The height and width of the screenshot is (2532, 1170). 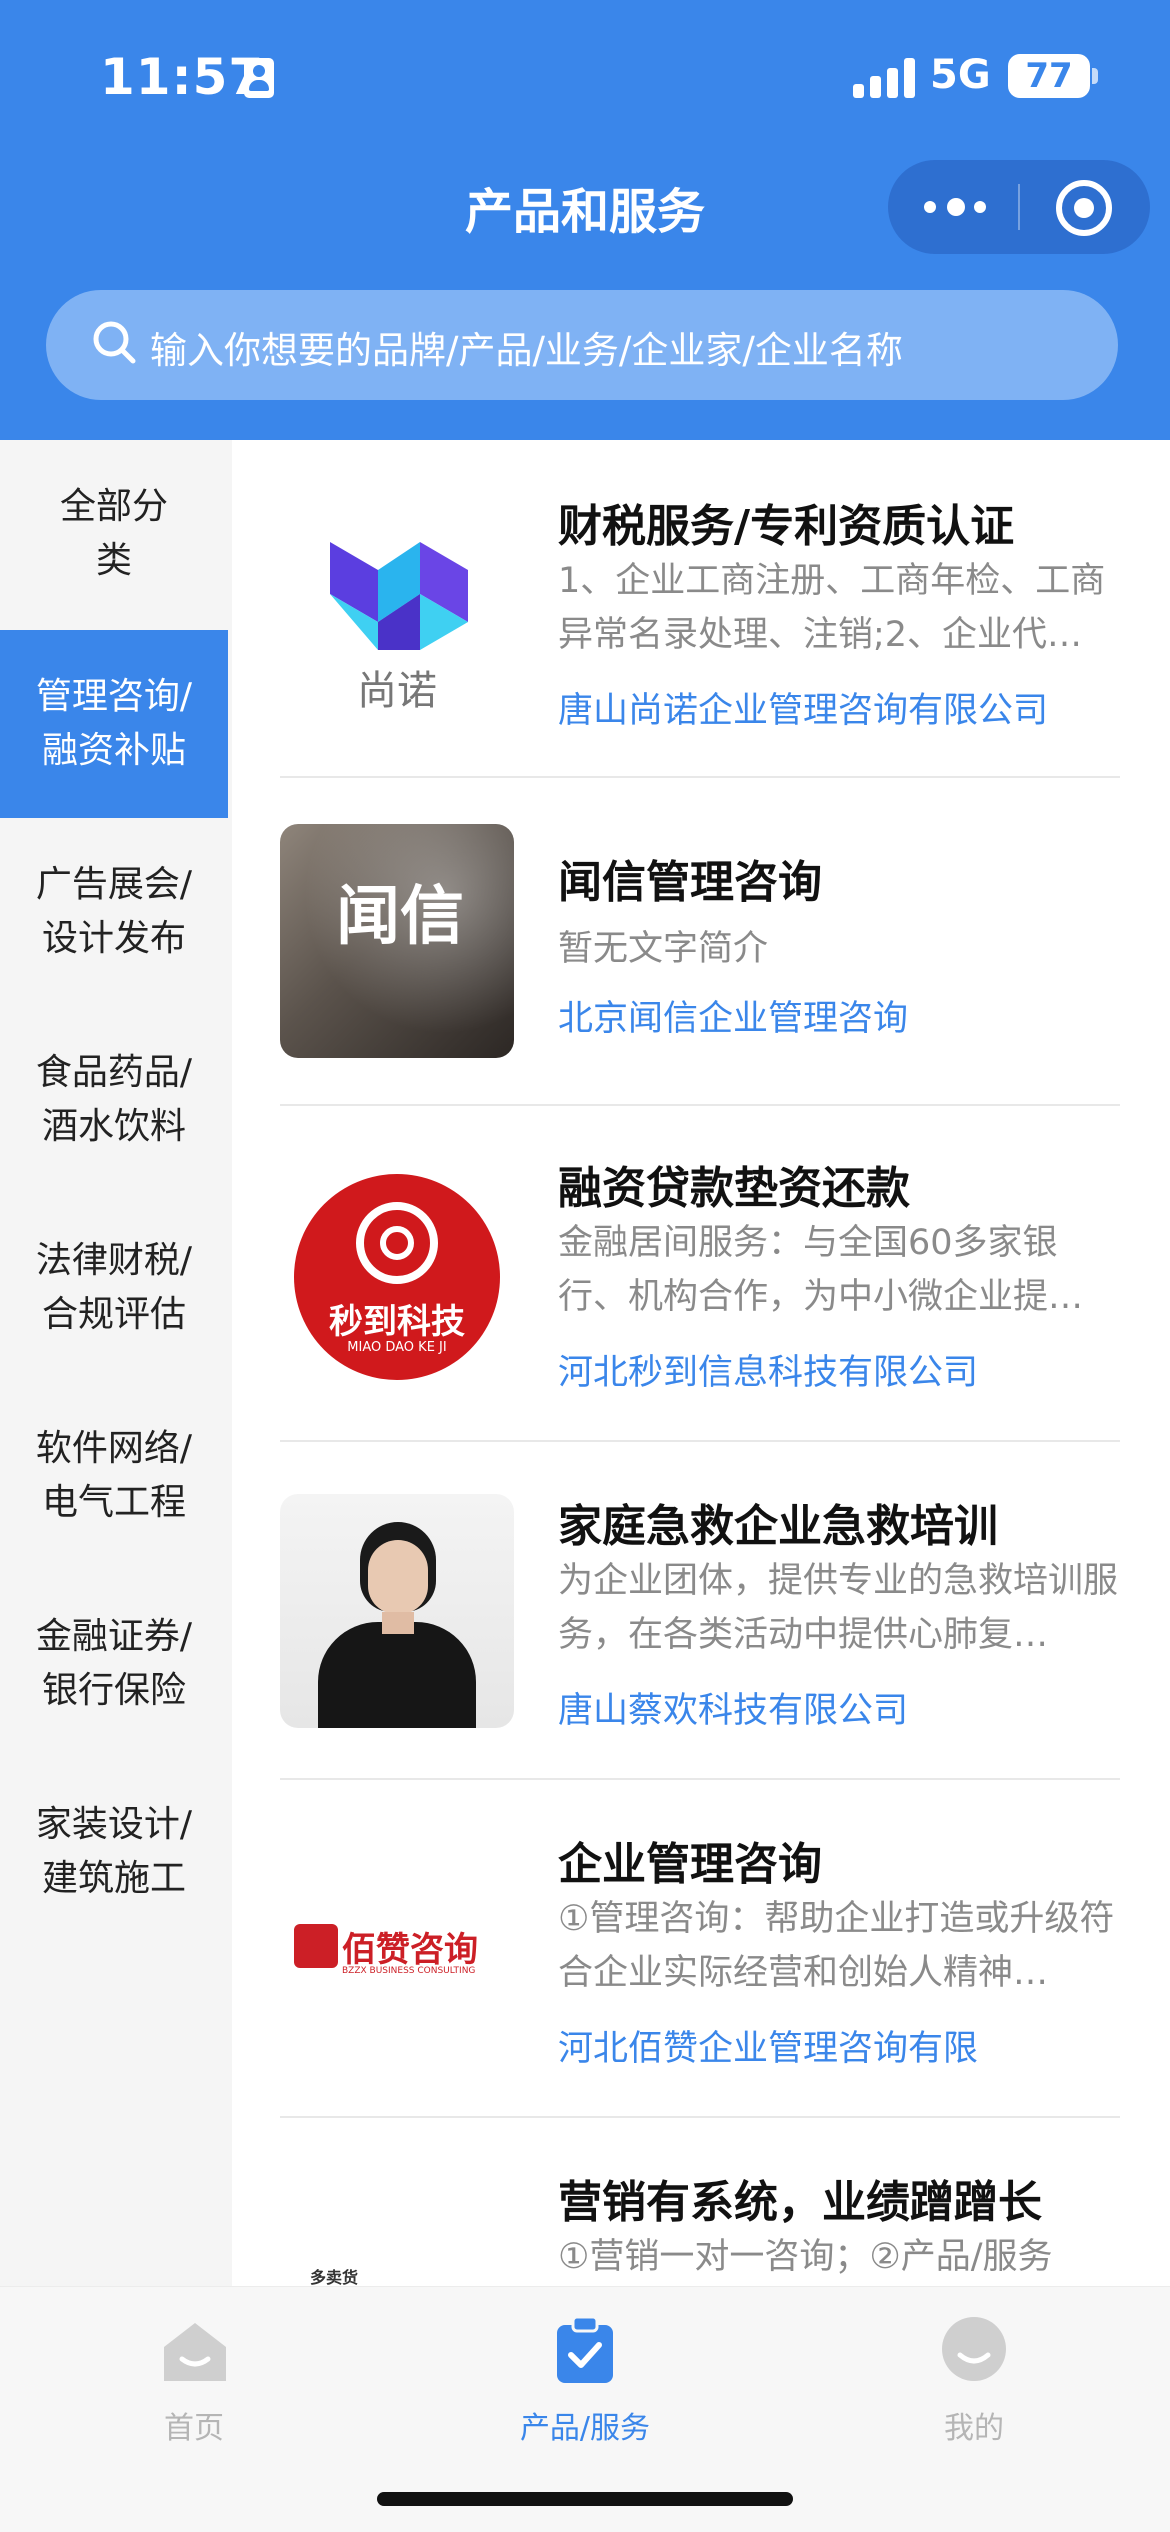 What do you see at coordinates (397, 2230) in the screenshot?
I see `brand-logo: 多卖货` at bounding box center [397, 2230].